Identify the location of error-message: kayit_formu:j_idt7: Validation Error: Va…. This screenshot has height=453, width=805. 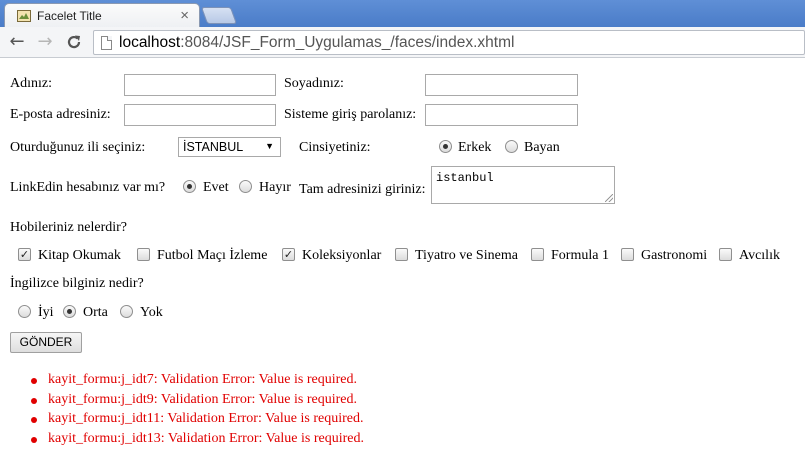
(182, 382).